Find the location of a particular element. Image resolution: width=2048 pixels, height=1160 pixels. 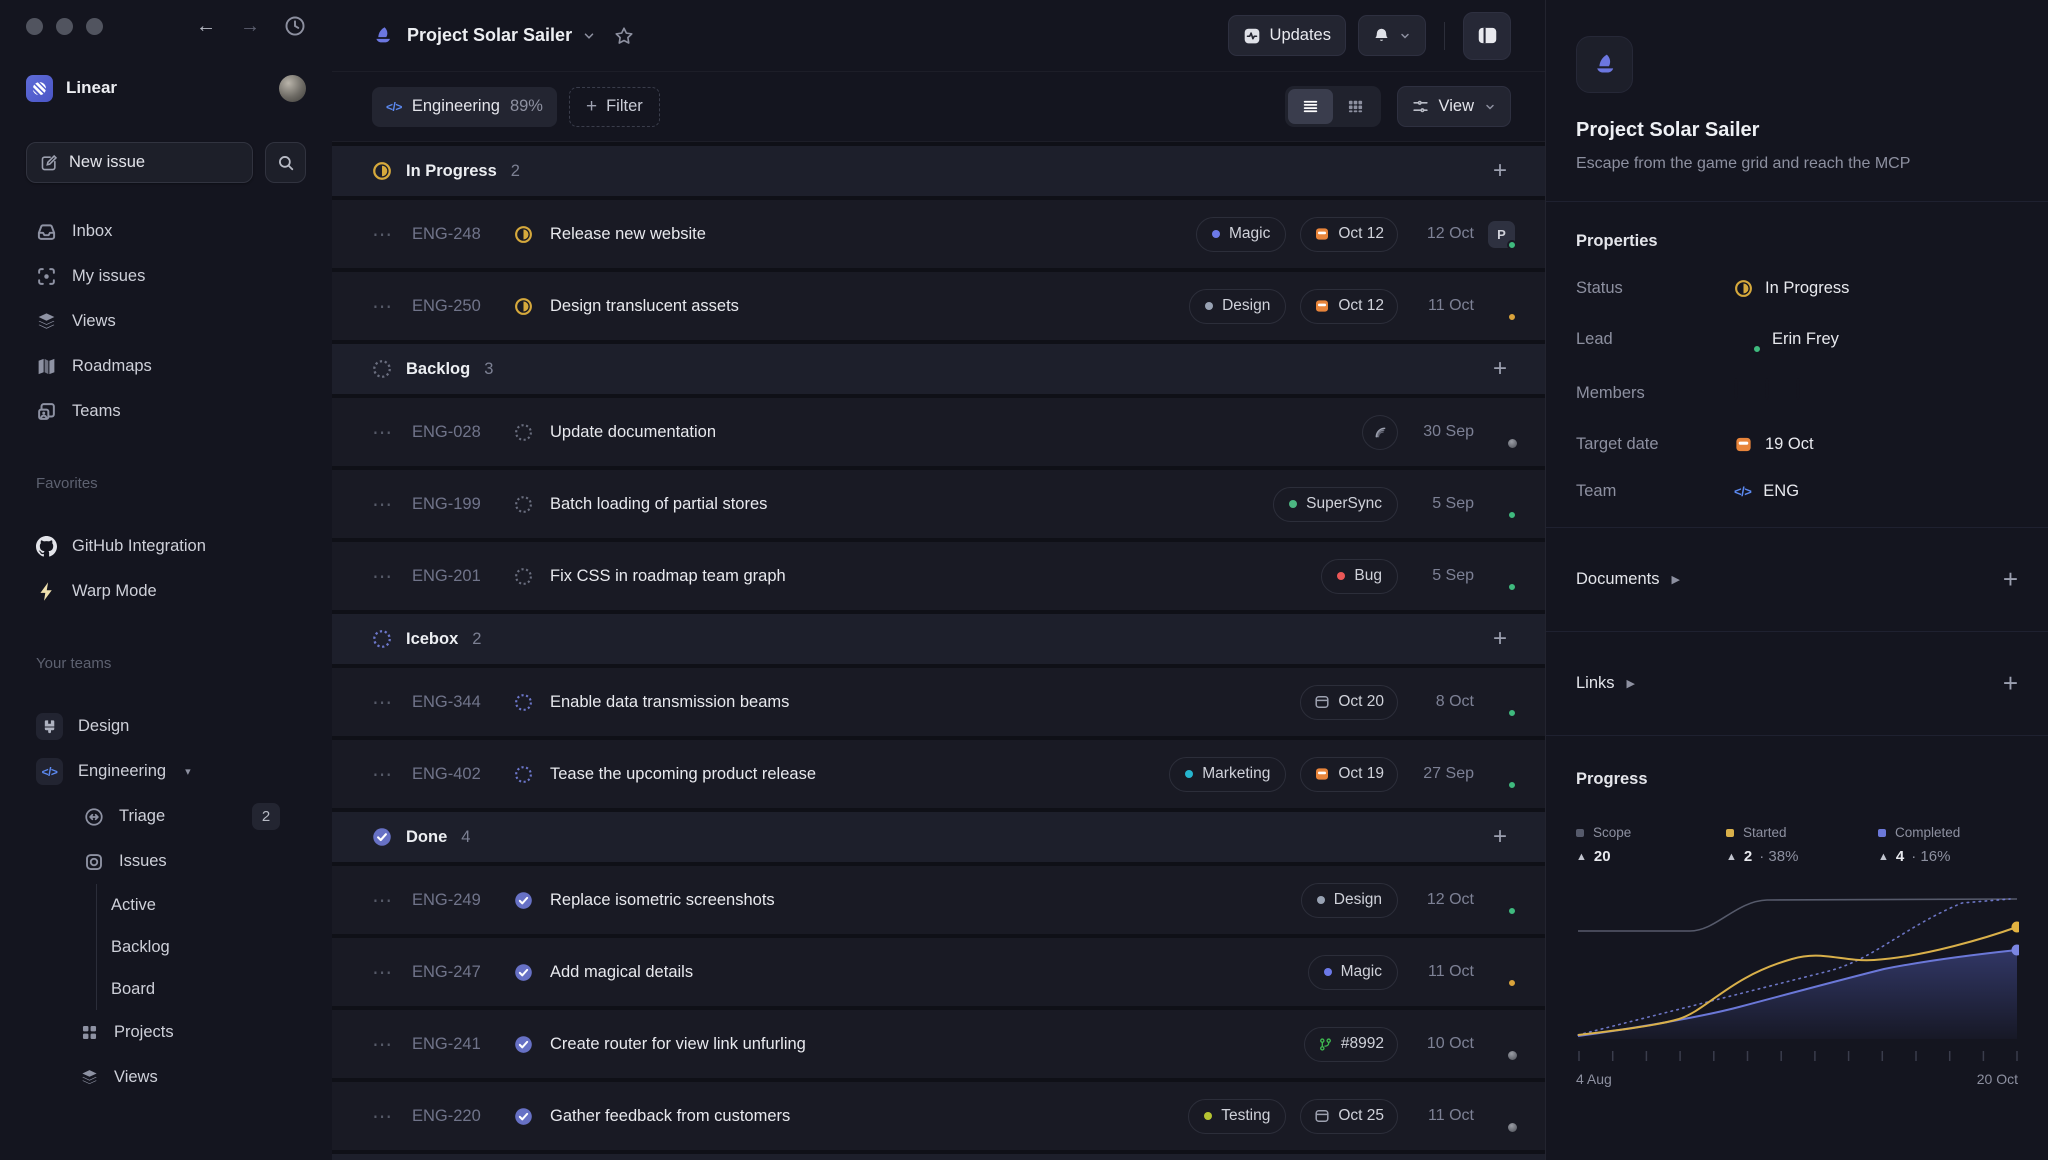

sidebar-item-my-issues: My issues is located at coordinates (166, 276).